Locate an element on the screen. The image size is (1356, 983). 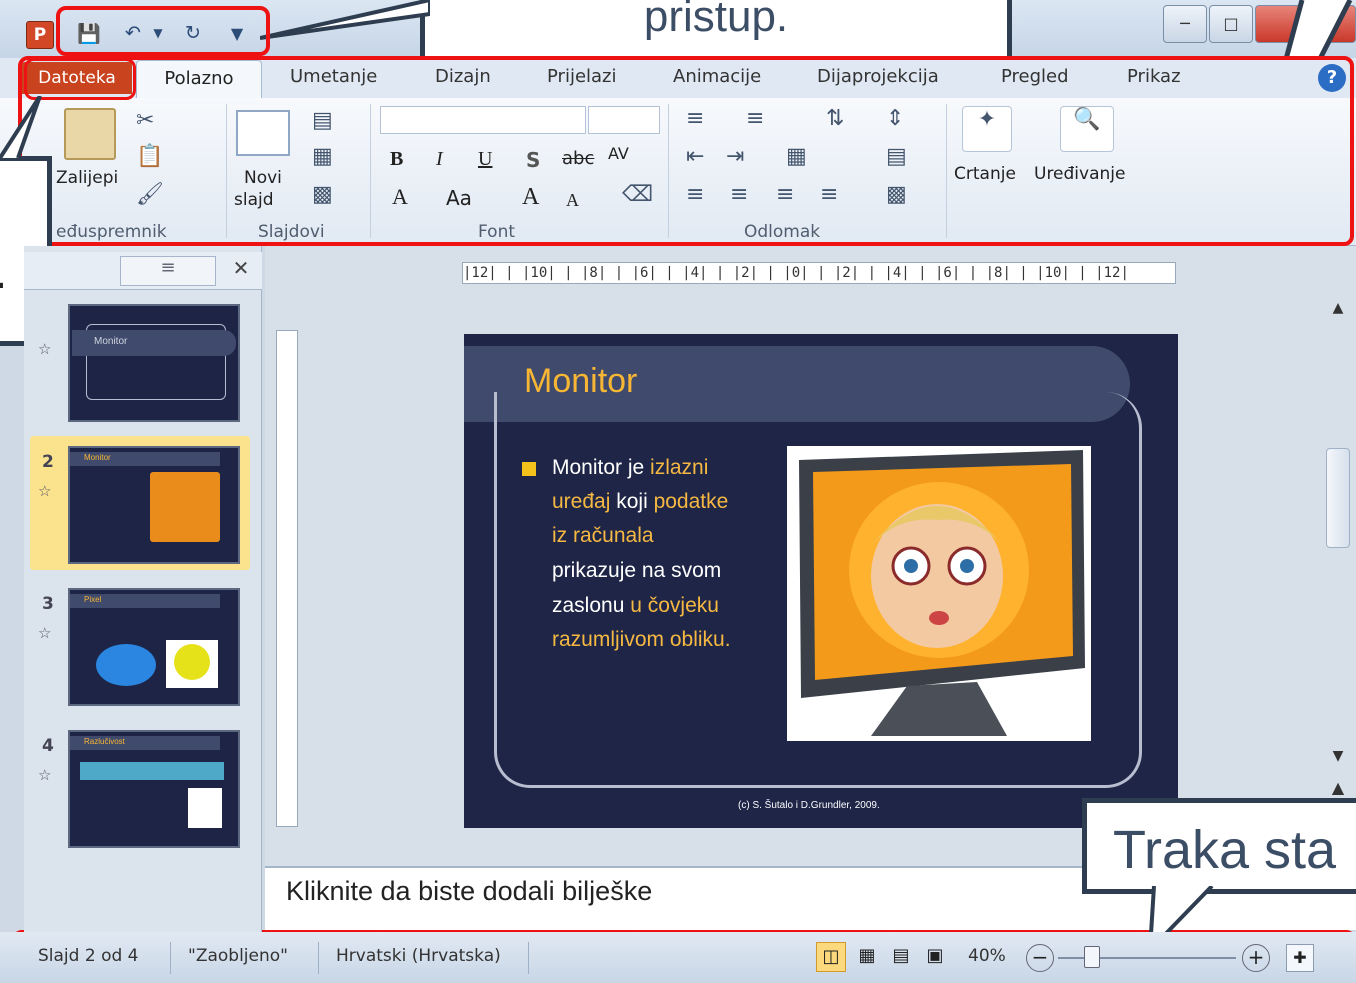
animation-star-icon-1: ☆ is located at coordinates (45, 349).